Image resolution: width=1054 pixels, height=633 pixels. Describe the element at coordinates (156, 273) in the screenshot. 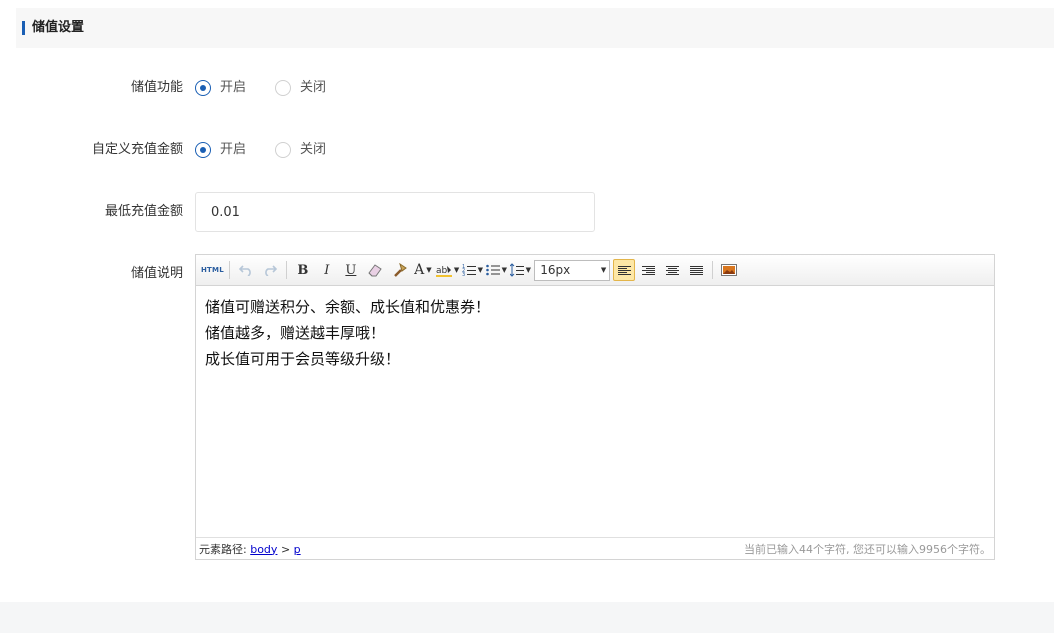

I see `description-label: 储值说明` at that location.